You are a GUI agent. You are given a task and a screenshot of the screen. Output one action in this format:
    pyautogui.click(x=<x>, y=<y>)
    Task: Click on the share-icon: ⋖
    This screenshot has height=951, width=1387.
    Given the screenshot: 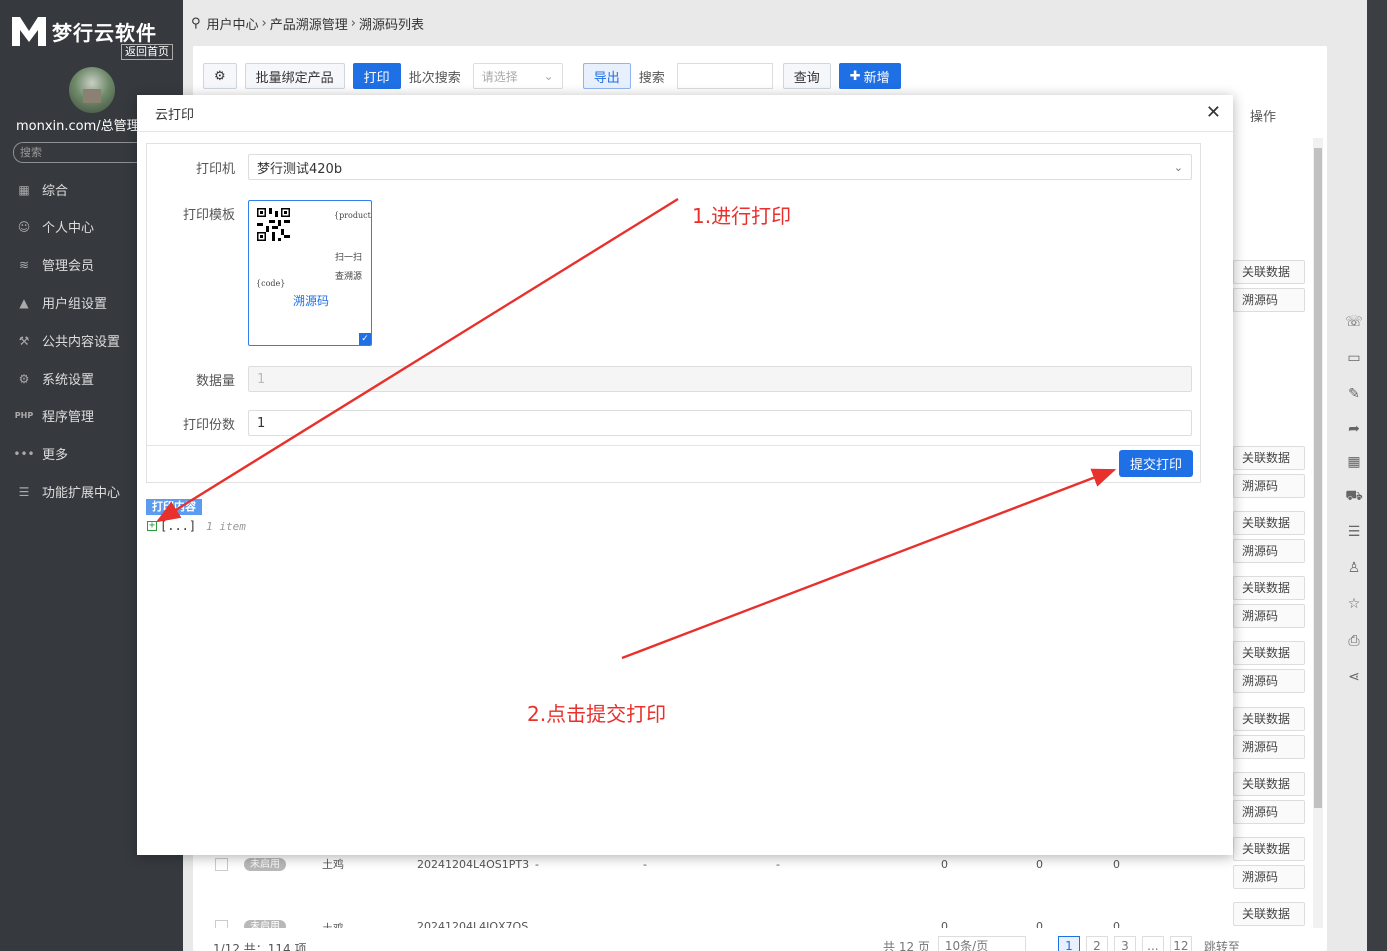 What is the action you would take?
    pyautogui.click(x=1354, y=677)
    